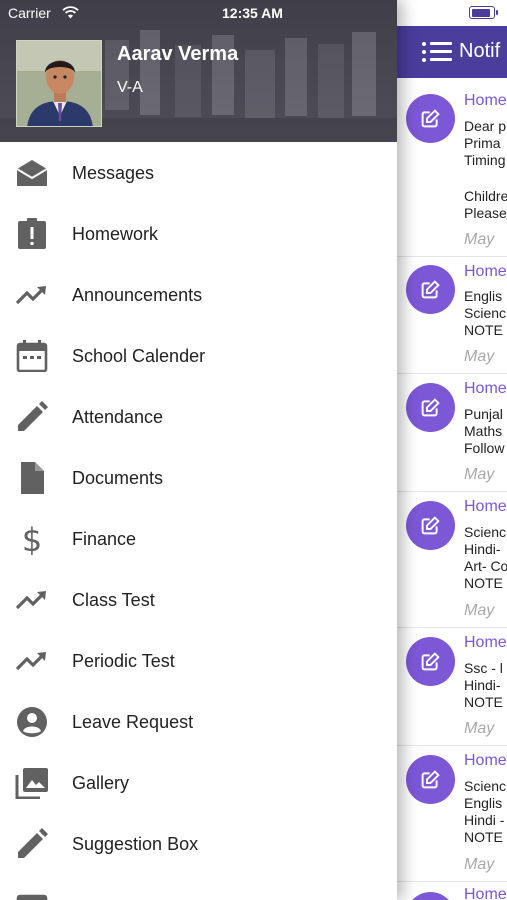 The image size is (507, 900). Describe the element at coordinates (32, 783) in the screenshot. I see `gallery-icon` at that location.